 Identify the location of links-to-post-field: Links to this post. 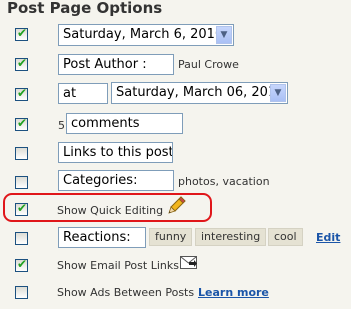
(115, 152).